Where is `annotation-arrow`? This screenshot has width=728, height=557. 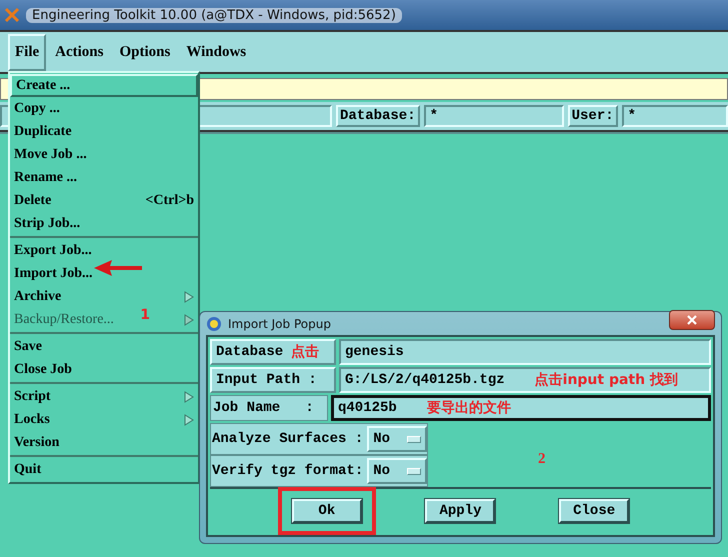
annotation-arrow is located at coordinates (119, 268).